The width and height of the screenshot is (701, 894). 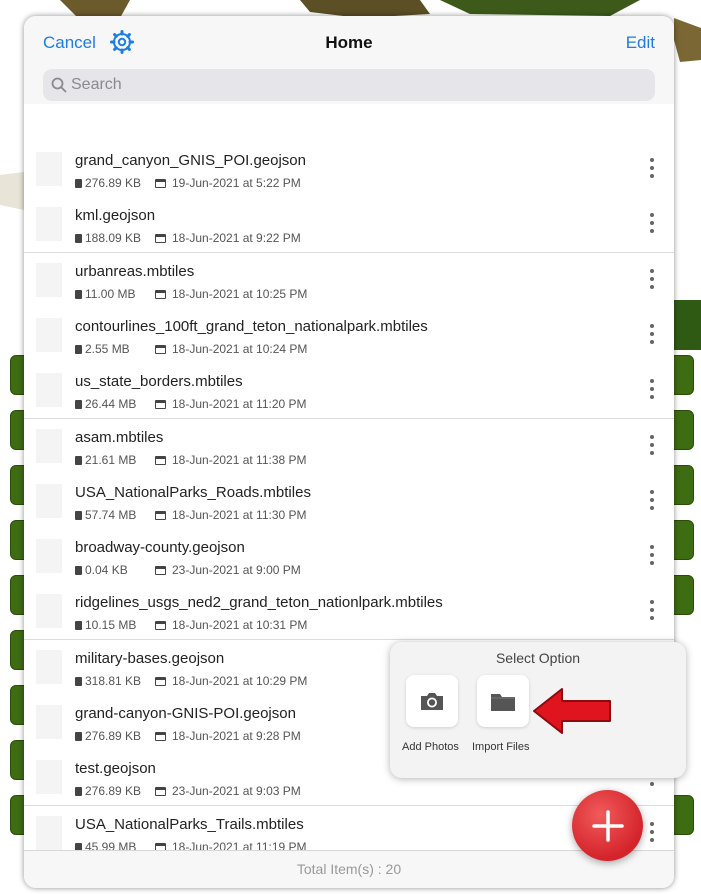 I want to click on file-name: USA_NationalParks_Roads.mbtiles, so click(x=193, y=492).